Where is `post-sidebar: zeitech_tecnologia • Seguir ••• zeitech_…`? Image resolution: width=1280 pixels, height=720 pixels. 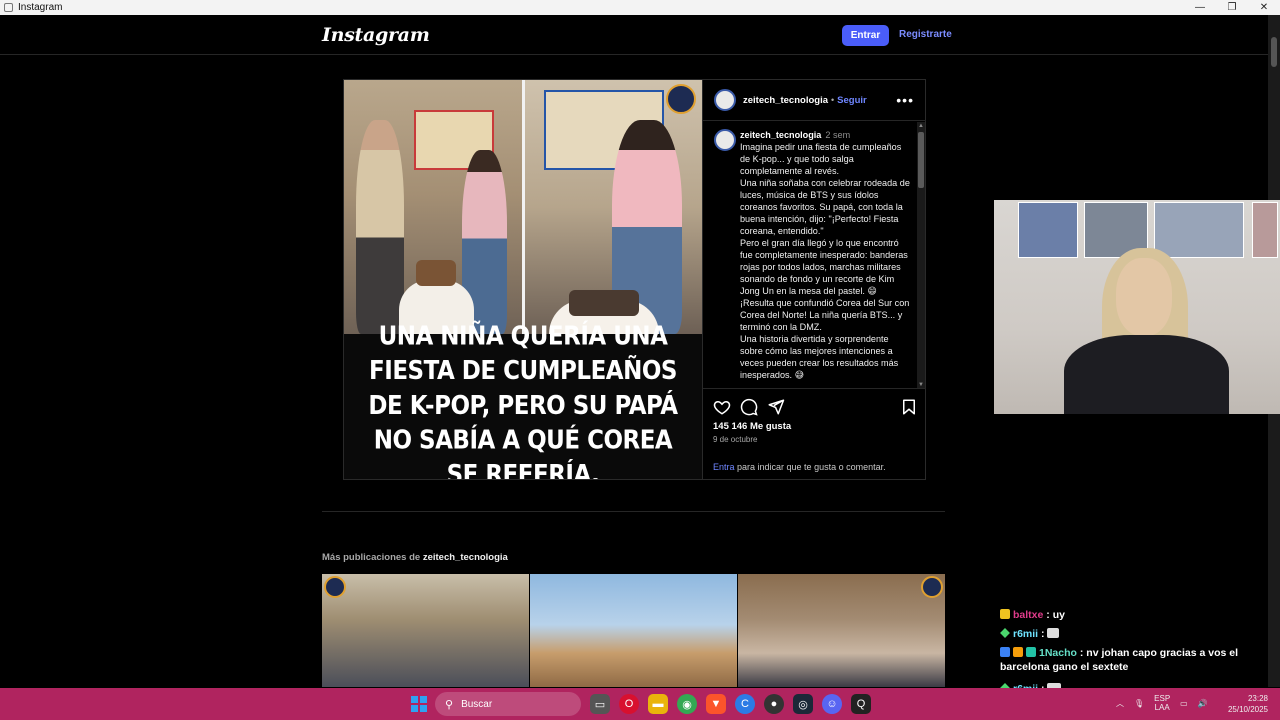 post-sidebar: zeitech_tecnologia • Seguir ••• zeitech_… is located at coordinates (814, 279).